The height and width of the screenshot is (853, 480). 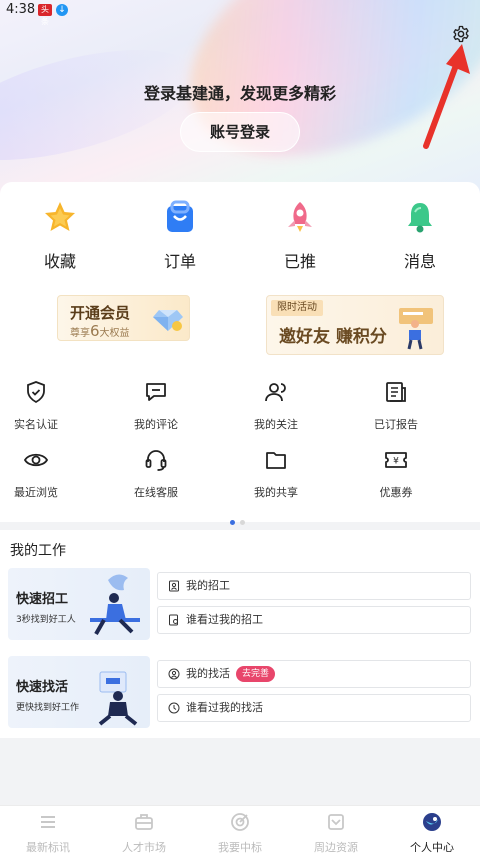 What do you see at coordinates (144, 832) in the screenshot?
I see `tab-talent-market: 人才市场` at bounding box center [144, 832].